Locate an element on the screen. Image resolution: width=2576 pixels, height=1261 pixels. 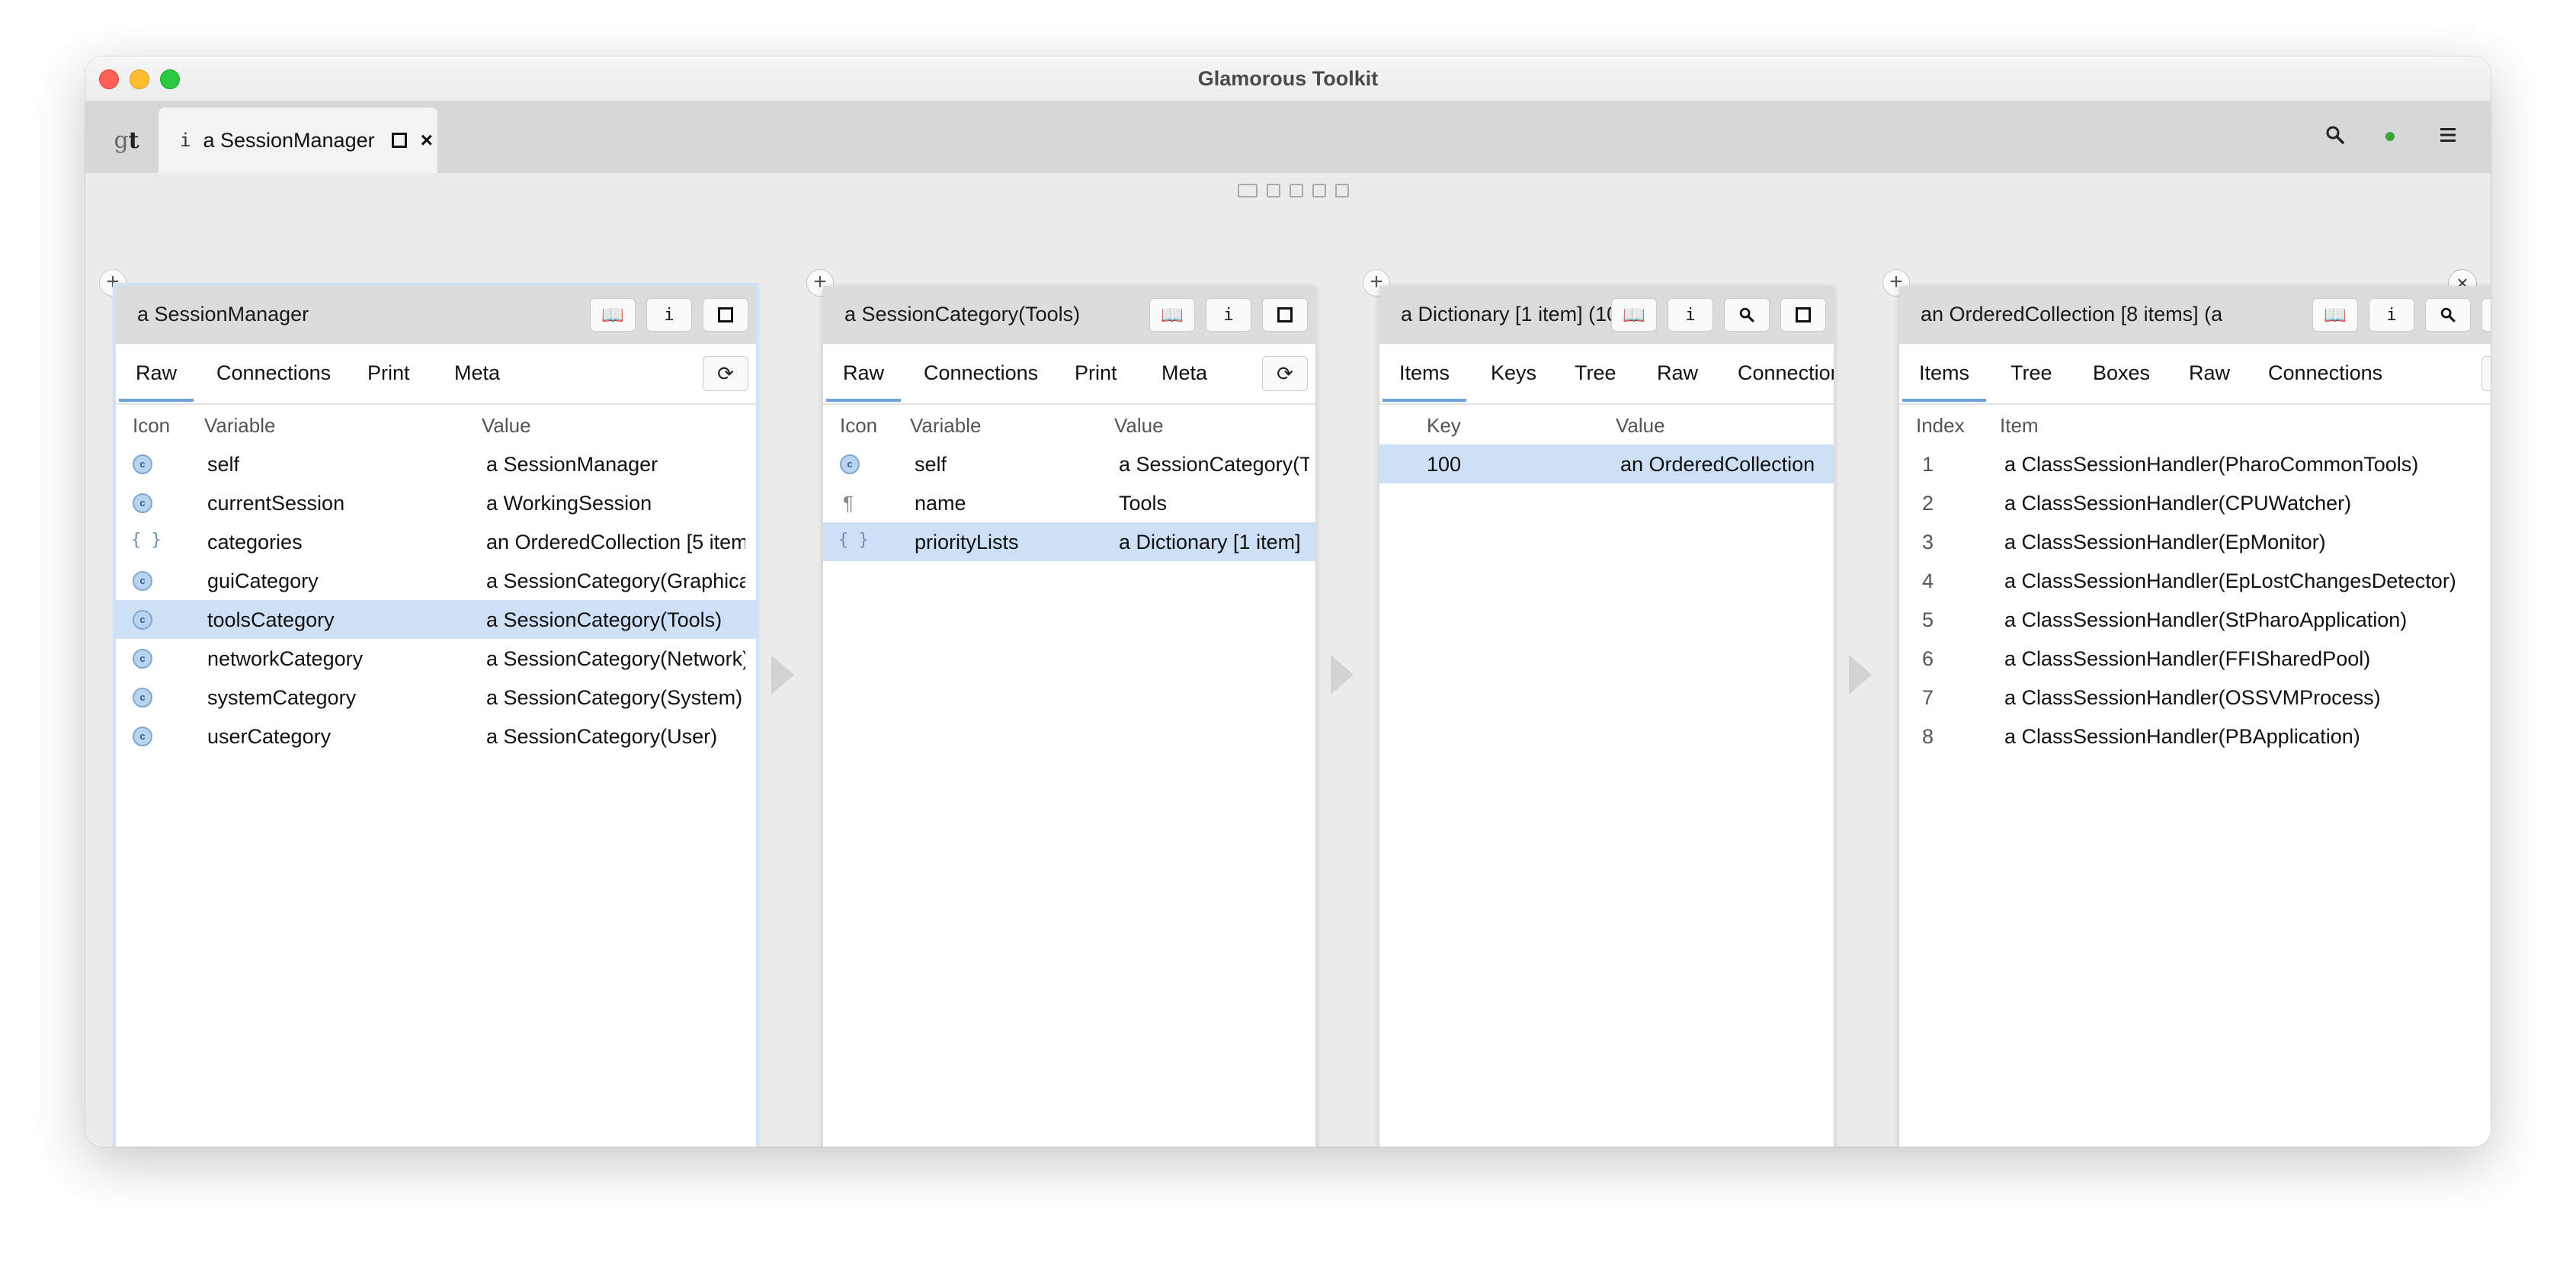
variable-value: an OrderedCollection [5 item is located at coordinates (615, 542).